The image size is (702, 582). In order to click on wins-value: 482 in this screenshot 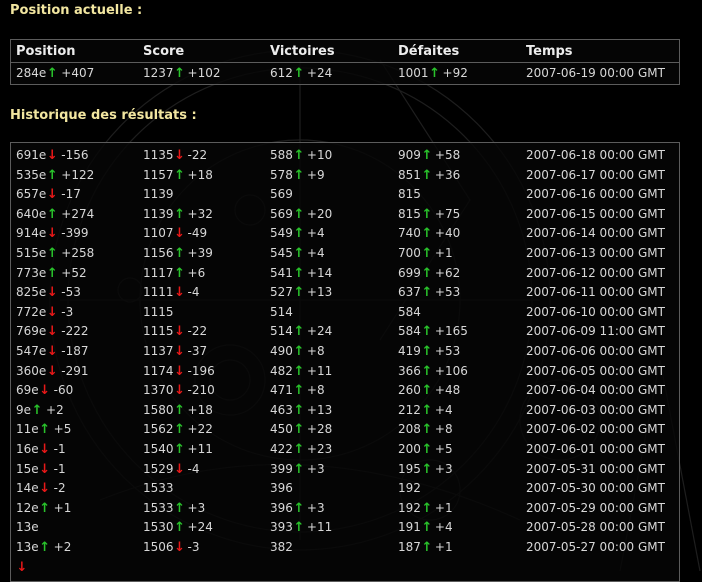, I will do `click(281, 370)`.